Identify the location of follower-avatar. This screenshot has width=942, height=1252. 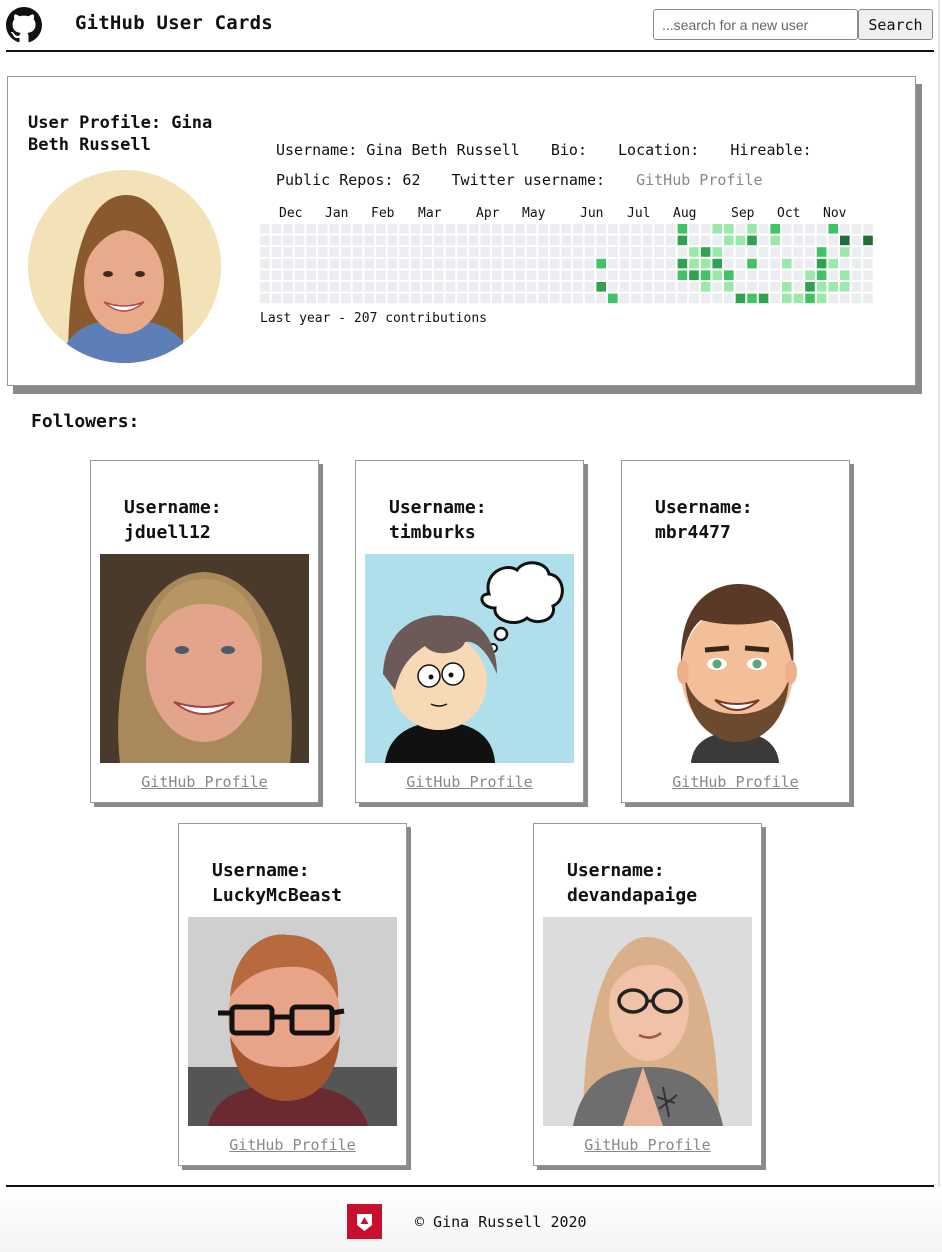
(204, 658).